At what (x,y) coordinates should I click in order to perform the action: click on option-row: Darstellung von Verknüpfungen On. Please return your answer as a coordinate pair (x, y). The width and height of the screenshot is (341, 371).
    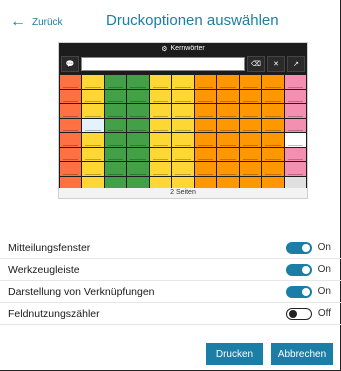
    Looking at the image, I should click on (170, 292).